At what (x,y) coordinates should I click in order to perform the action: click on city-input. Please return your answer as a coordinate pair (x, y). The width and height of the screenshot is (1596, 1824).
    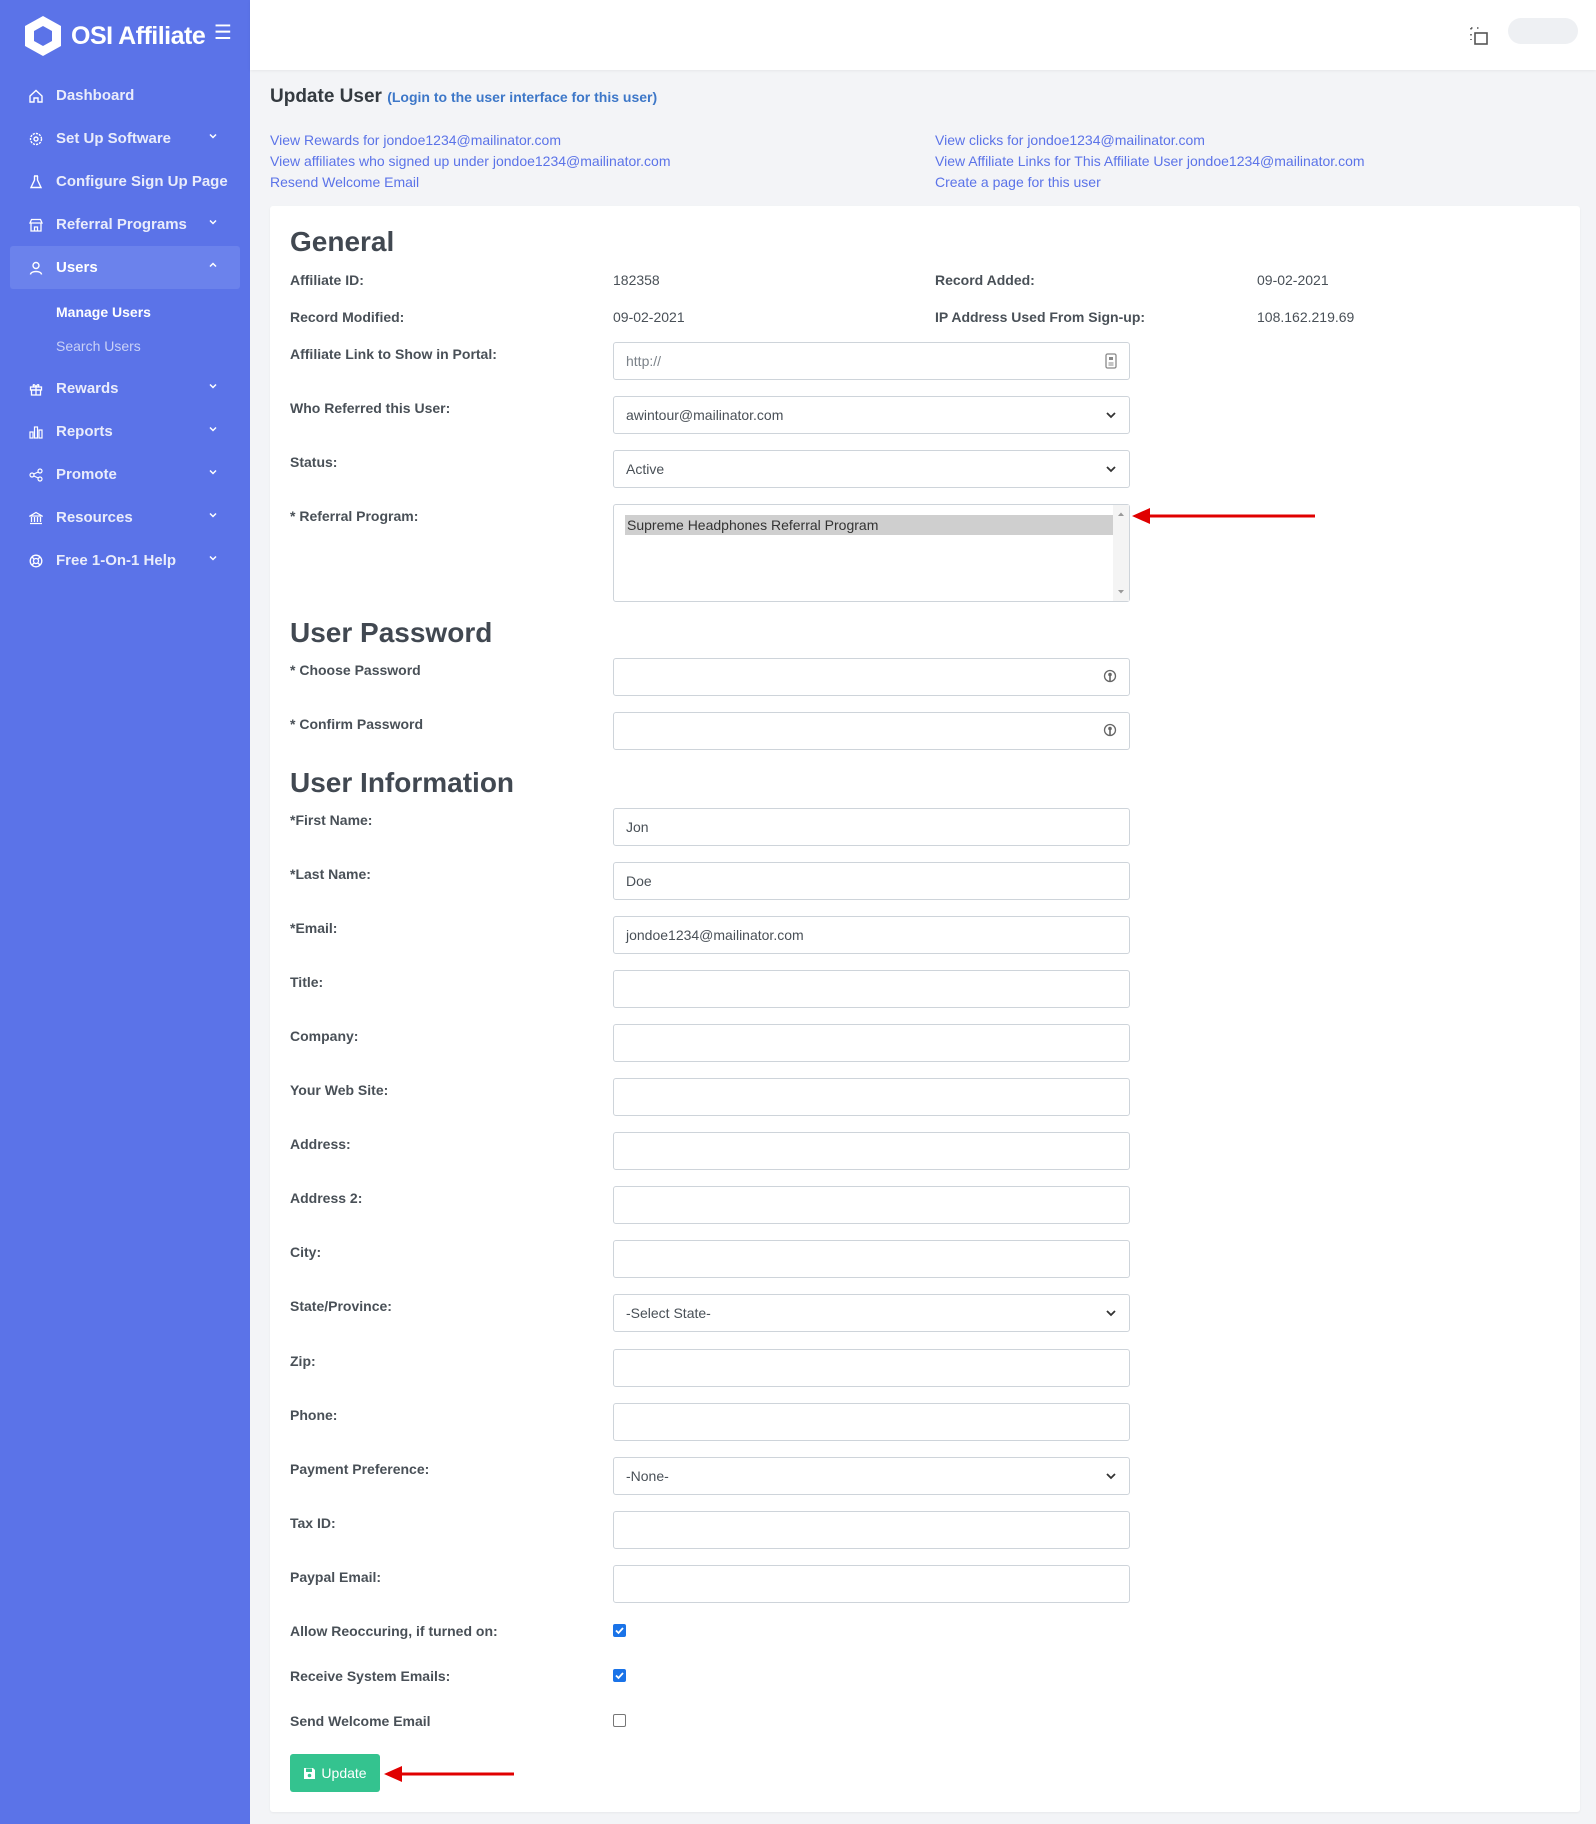
    Looking at the image, I should click on (871, 1259).